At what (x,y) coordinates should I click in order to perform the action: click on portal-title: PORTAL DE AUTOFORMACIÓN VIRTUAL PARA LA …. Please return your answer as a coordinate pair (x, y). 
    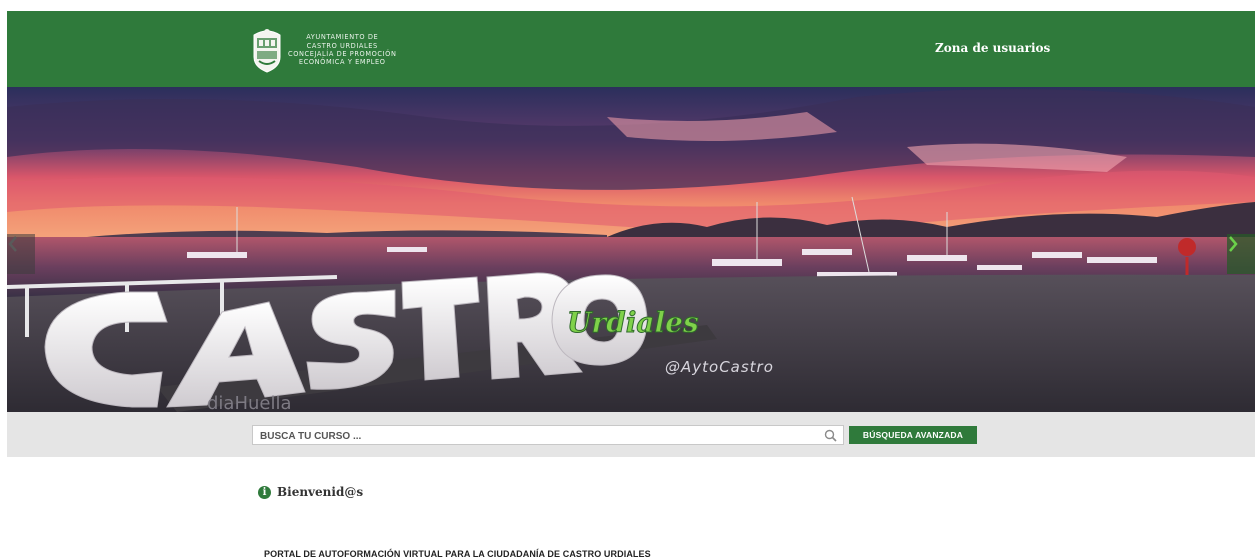
    Looking at the image, I should click on (457, 553).